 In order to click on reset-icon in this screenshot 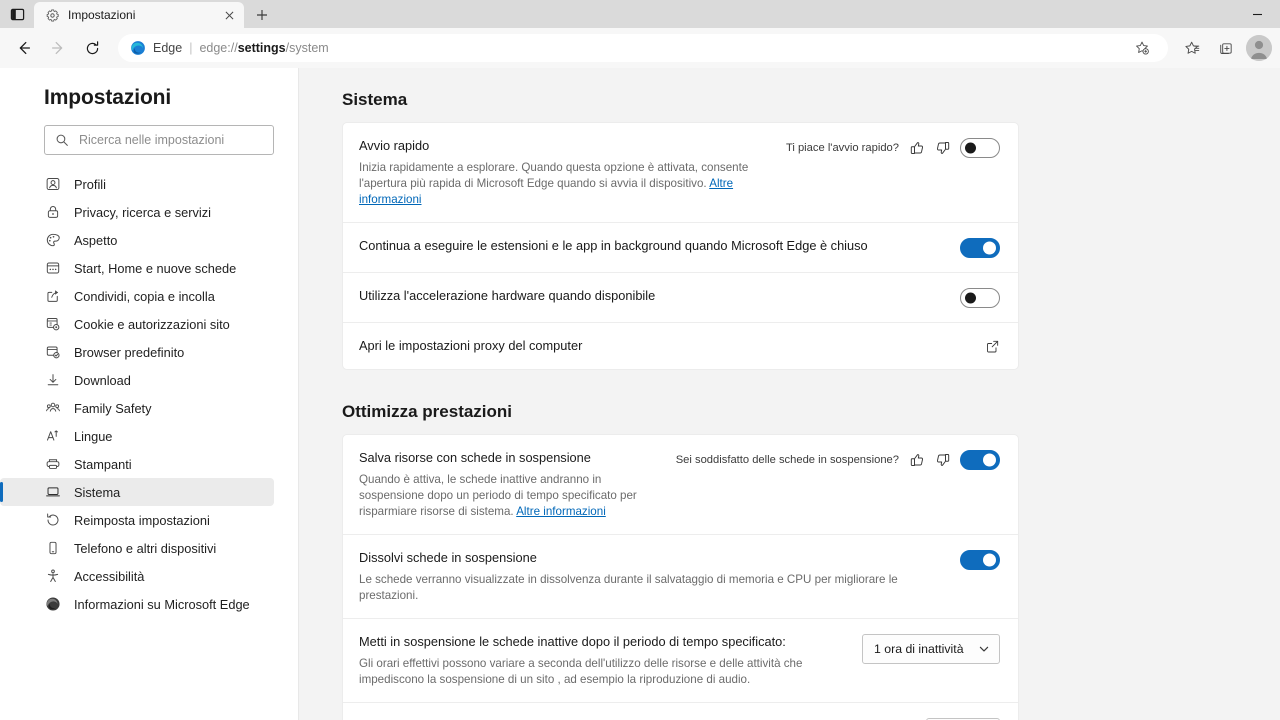, I will do `click(52, 520)`.